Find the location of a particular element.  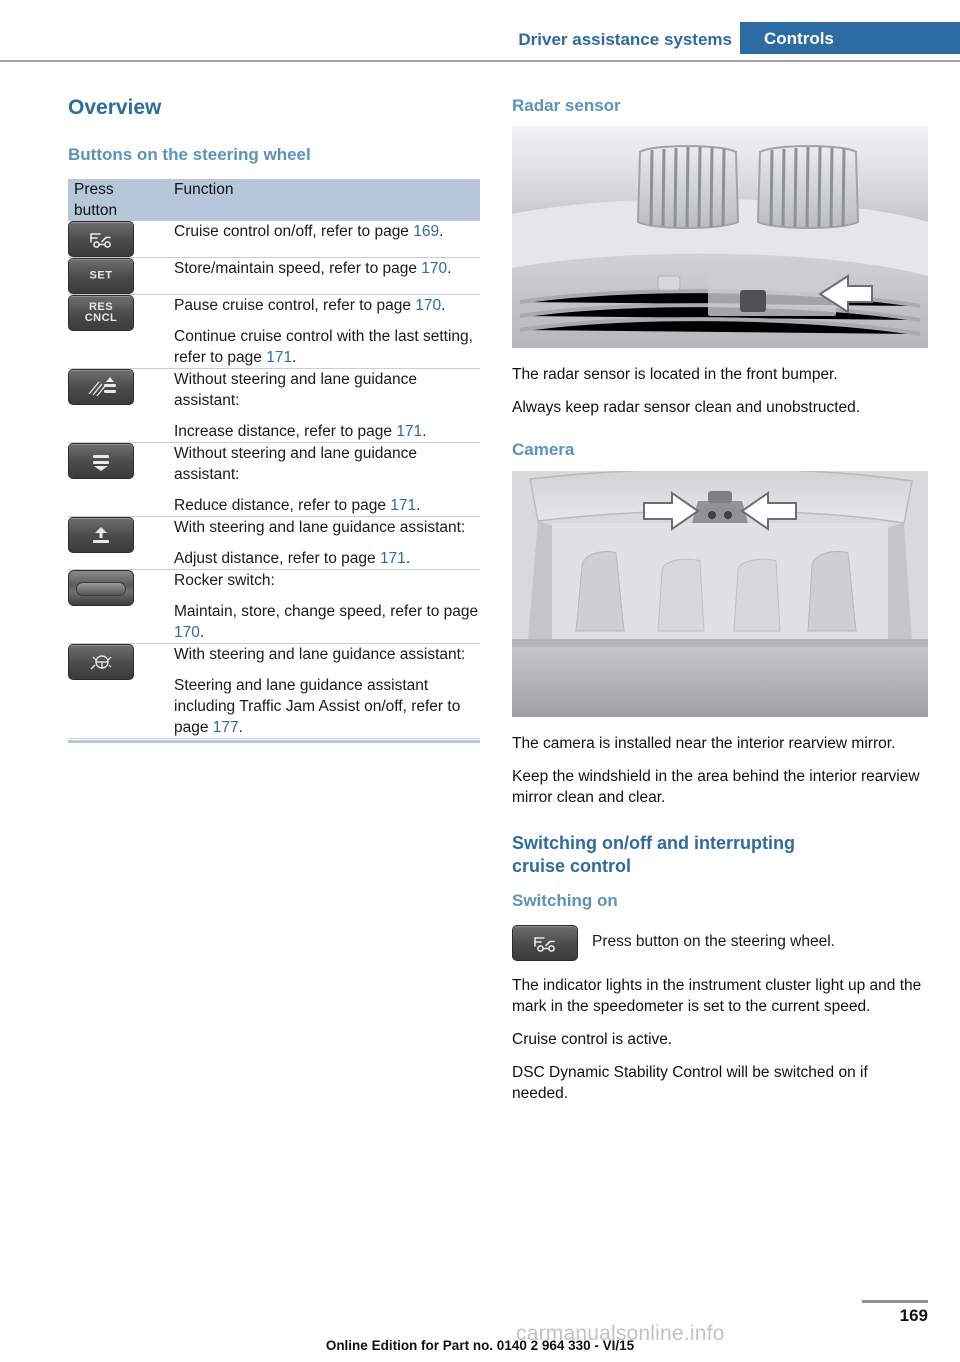

rocker-switch-ridge is located at coordinates (101, 589).